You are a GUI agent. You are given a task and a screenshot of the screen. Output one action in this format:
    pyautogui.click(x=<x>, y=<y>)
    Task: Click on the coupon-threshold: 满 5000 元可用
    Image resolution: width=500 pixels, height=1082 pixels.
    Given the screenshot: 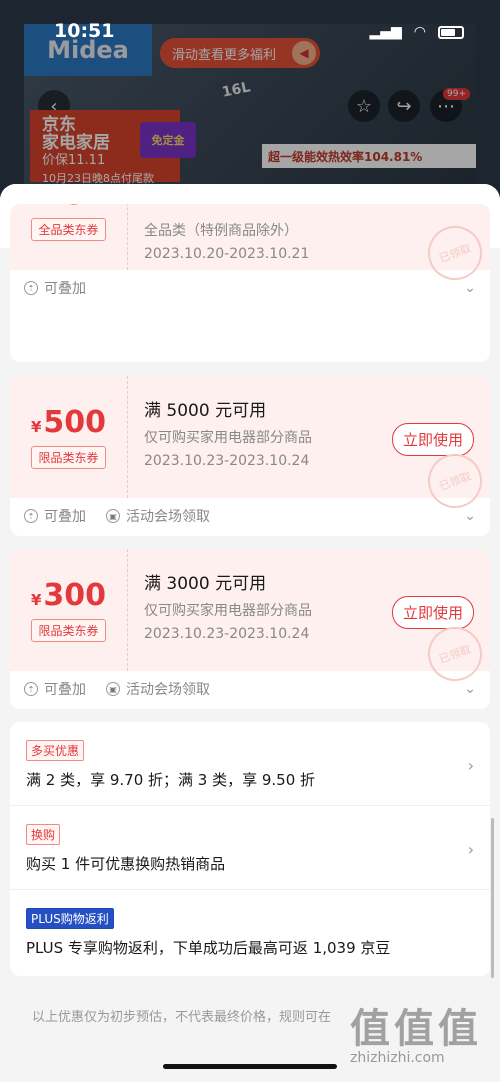 What is the action you would take?
    pyautogui.click(x=205, y=411)
    